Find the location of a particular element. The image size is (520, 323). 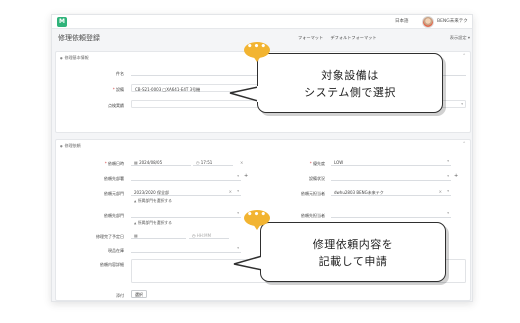

inspection-label: 点検実績 is located at coordinates (116, 105).